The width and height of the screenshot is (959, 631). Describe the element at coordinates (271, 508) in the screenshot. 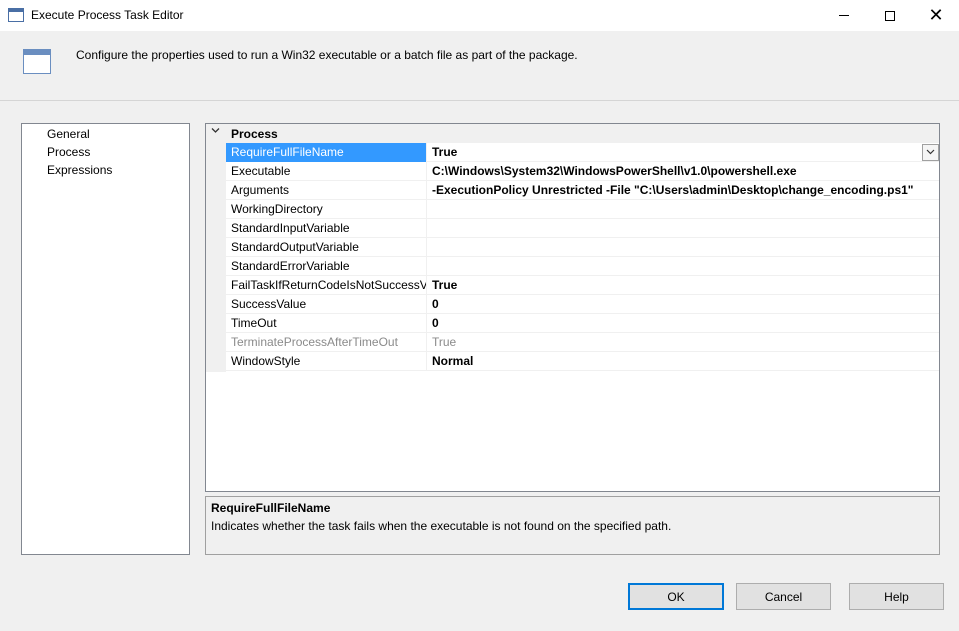

I see `description-title: RequireFullFileName` at that location.